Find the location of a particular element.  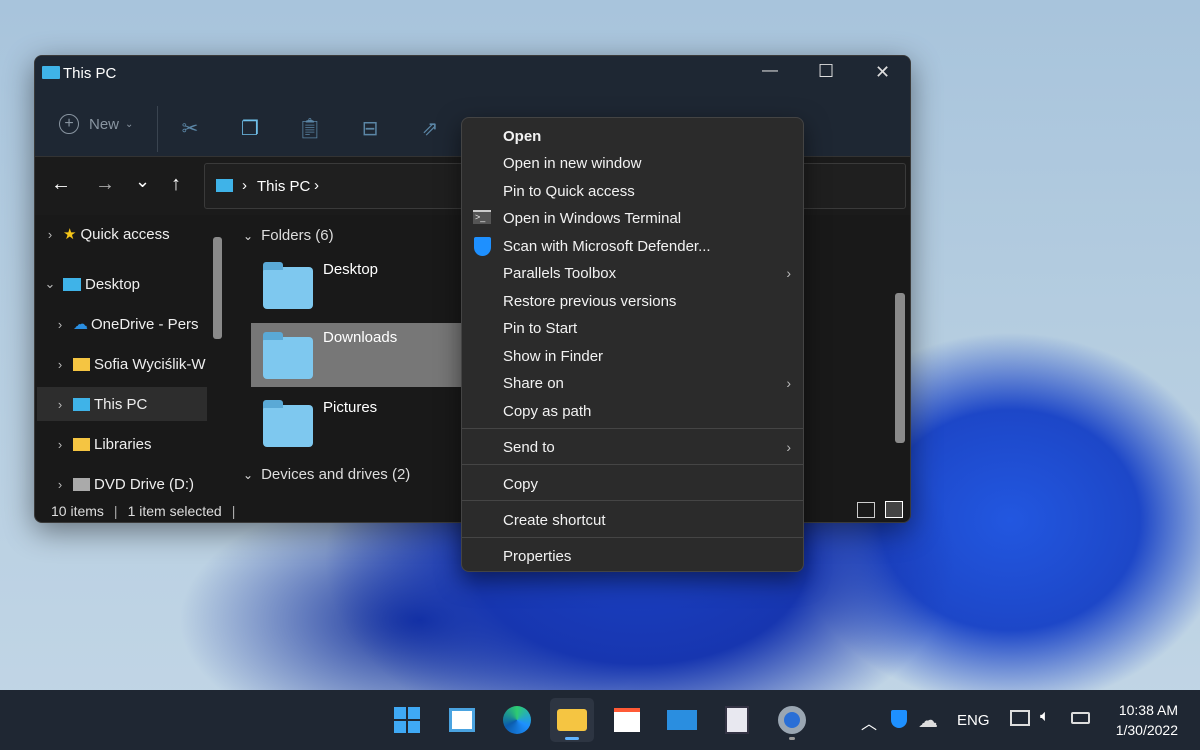

file-explorer-button is located at coordinates (572, 720).